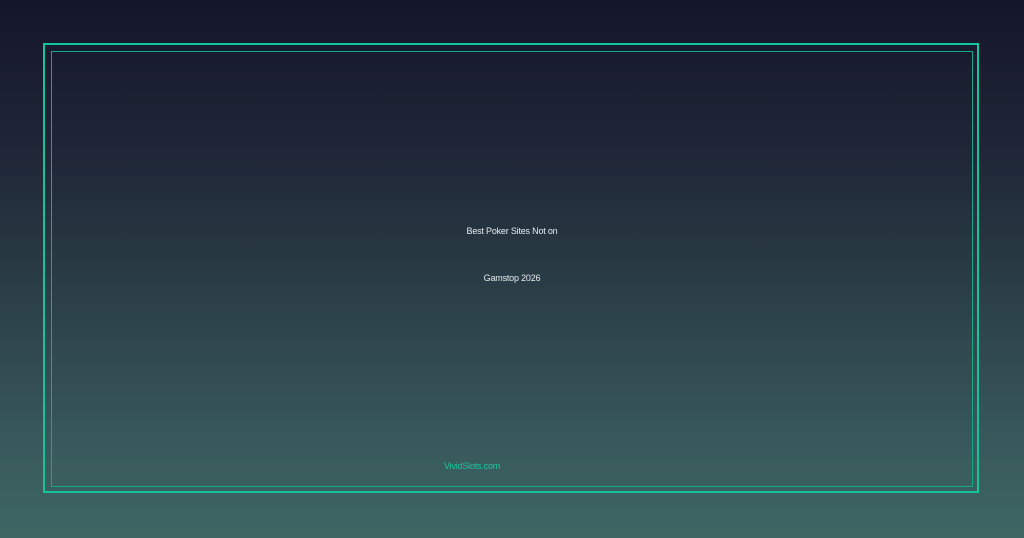  Describe the element at coordinates (512, 278) in the screenshot. I see `banner-title-line-2: Gamstop 2026` at that location.